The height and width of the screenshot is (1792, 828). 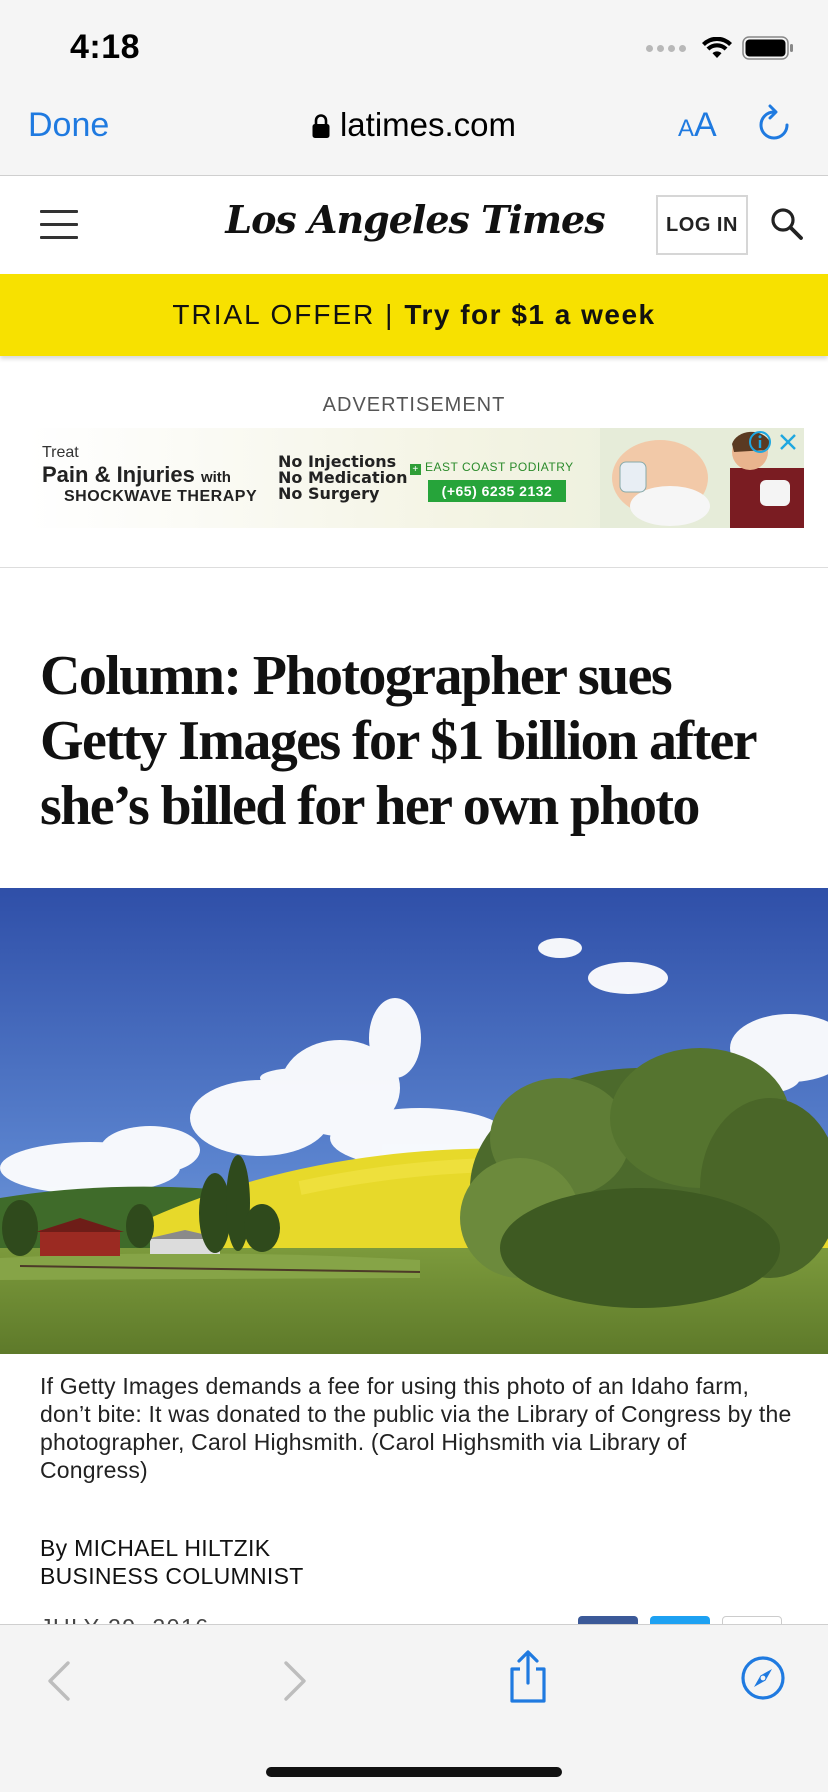 I want to click on browser-address-bar: Done latimes.com AA, so click(x=414, y=134).